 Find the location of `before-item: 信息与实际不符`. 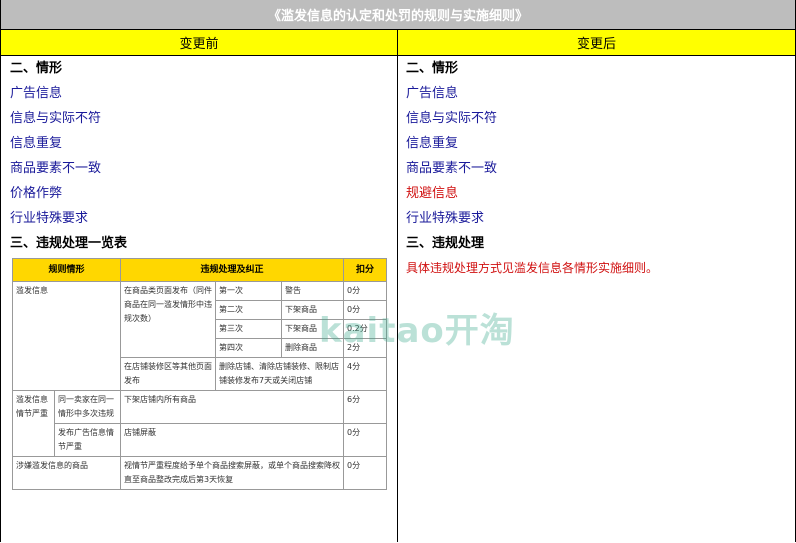

before-item: 信息与实际不符 is located at coordinates (56, 118).